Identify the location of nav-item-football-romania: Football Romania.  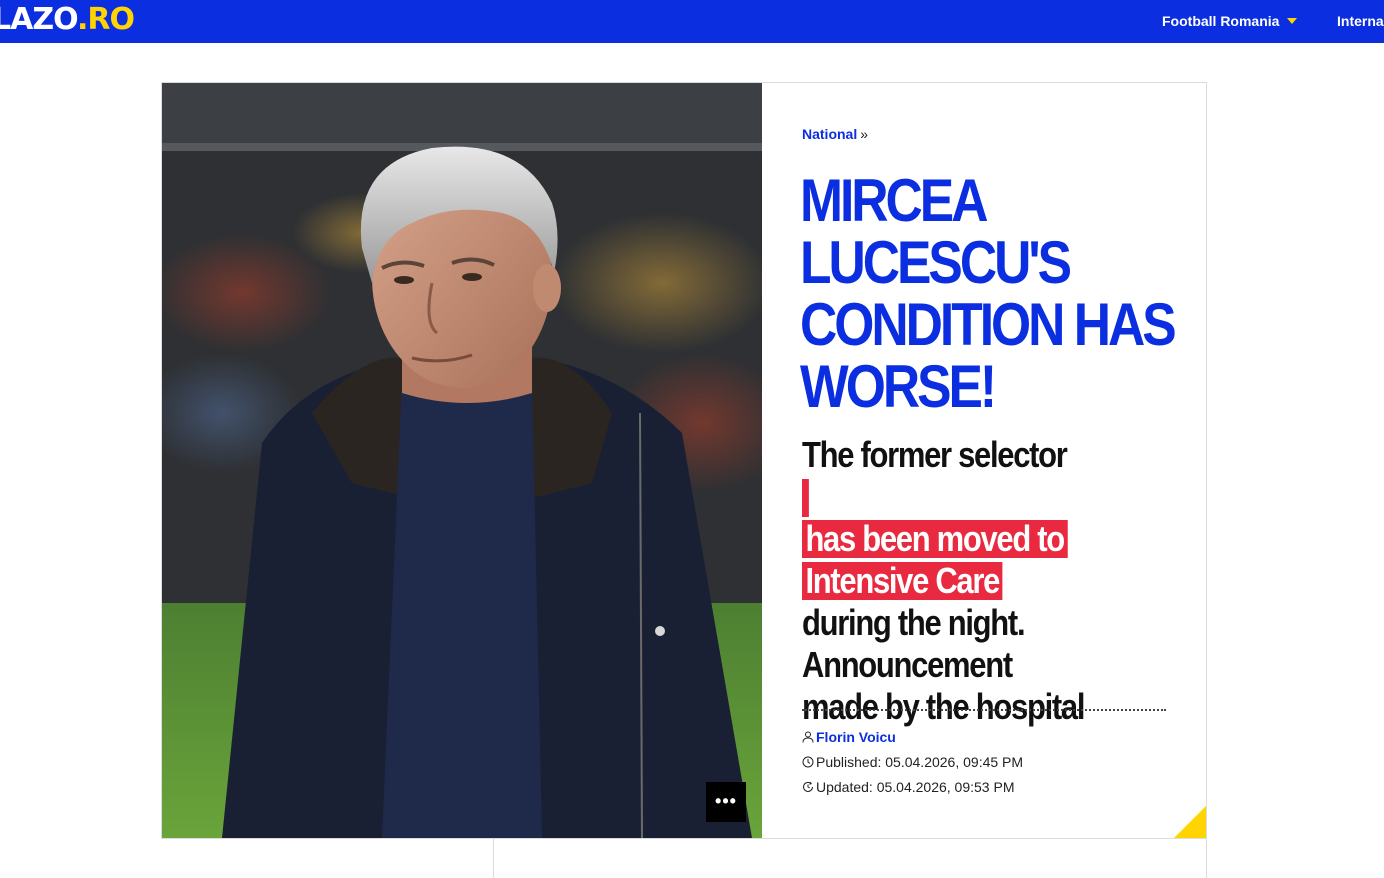
(1230, 21).